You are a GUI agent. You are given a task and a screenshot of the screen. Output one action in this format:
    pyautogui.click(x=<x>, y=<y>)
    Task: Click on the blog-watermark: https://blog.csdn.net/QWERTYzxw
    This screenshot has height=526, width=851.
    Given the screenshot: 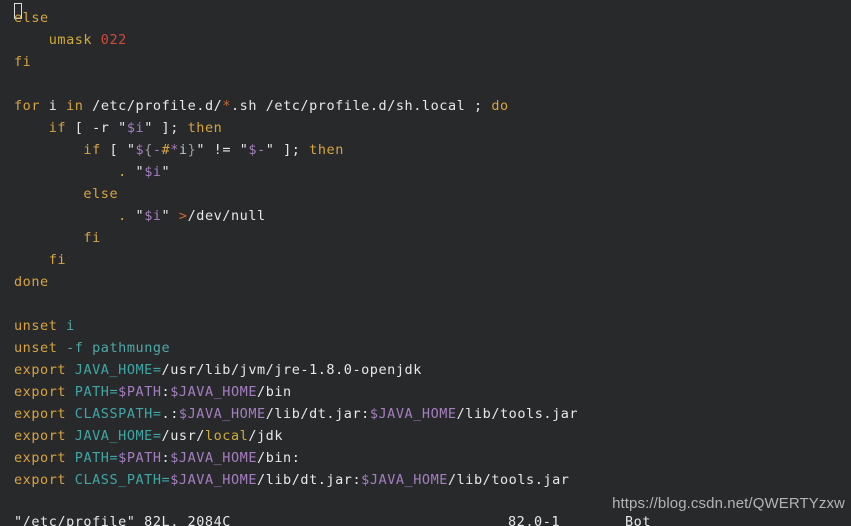 What is the action you would take?
    pyautogui.click(x=728, y=503)
    